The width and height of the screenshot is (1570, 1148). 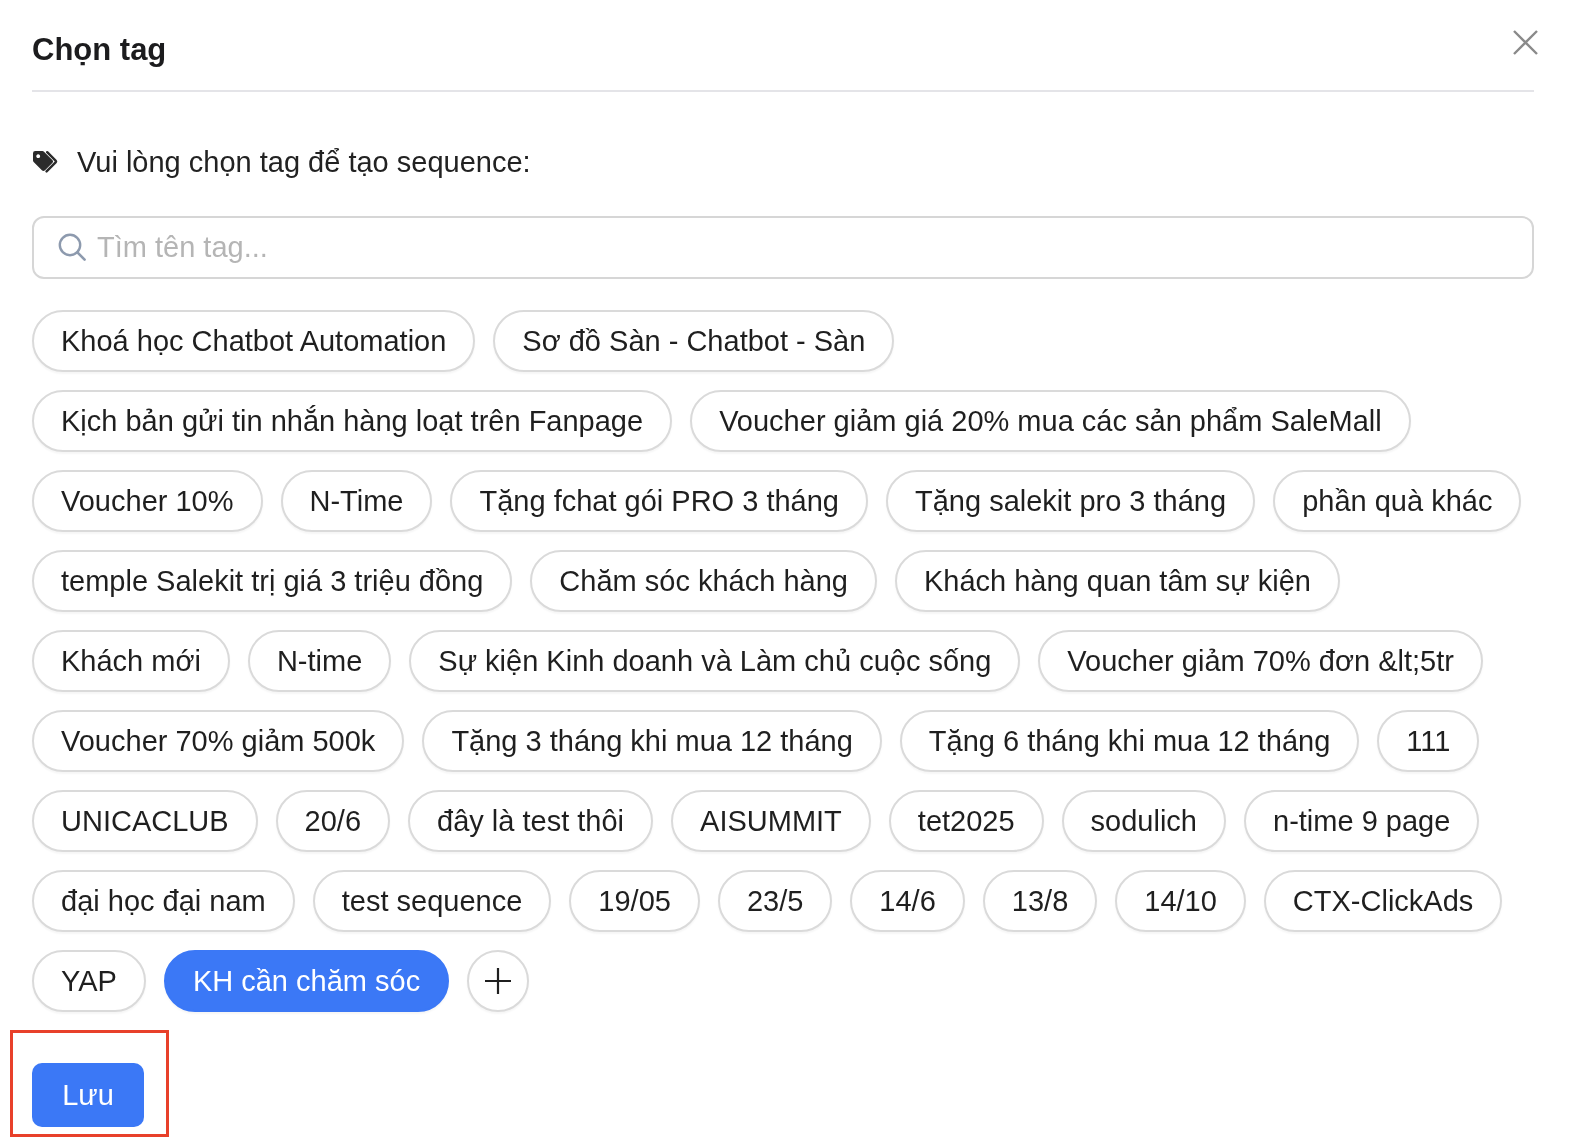 What do you see at coordinates (145, 821) in the screenshot?
I see `tag-chip: UNICACLUB` at bounding box center [145, 821].